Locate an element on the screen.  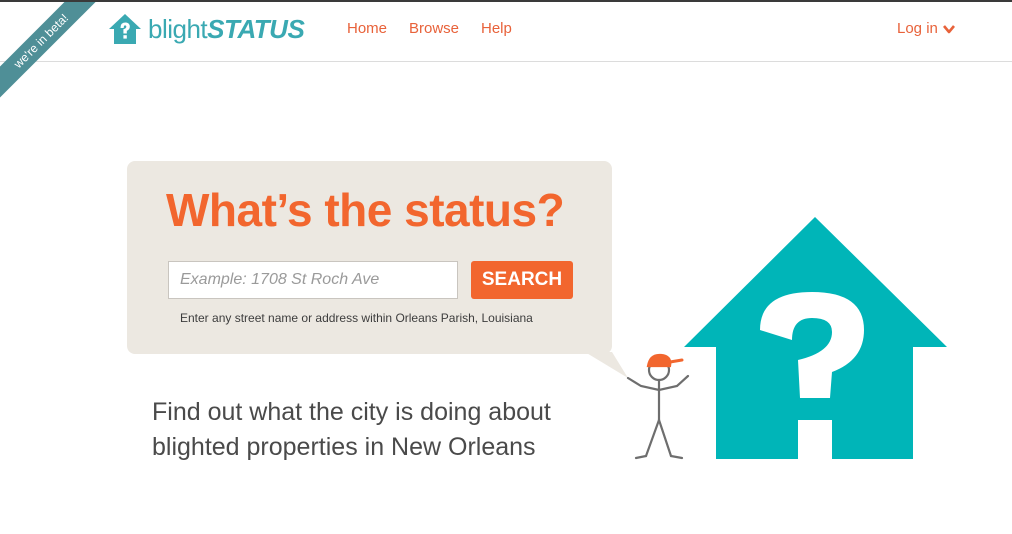
brand-name: blightSTATUS is located at coordinates (226, 29).